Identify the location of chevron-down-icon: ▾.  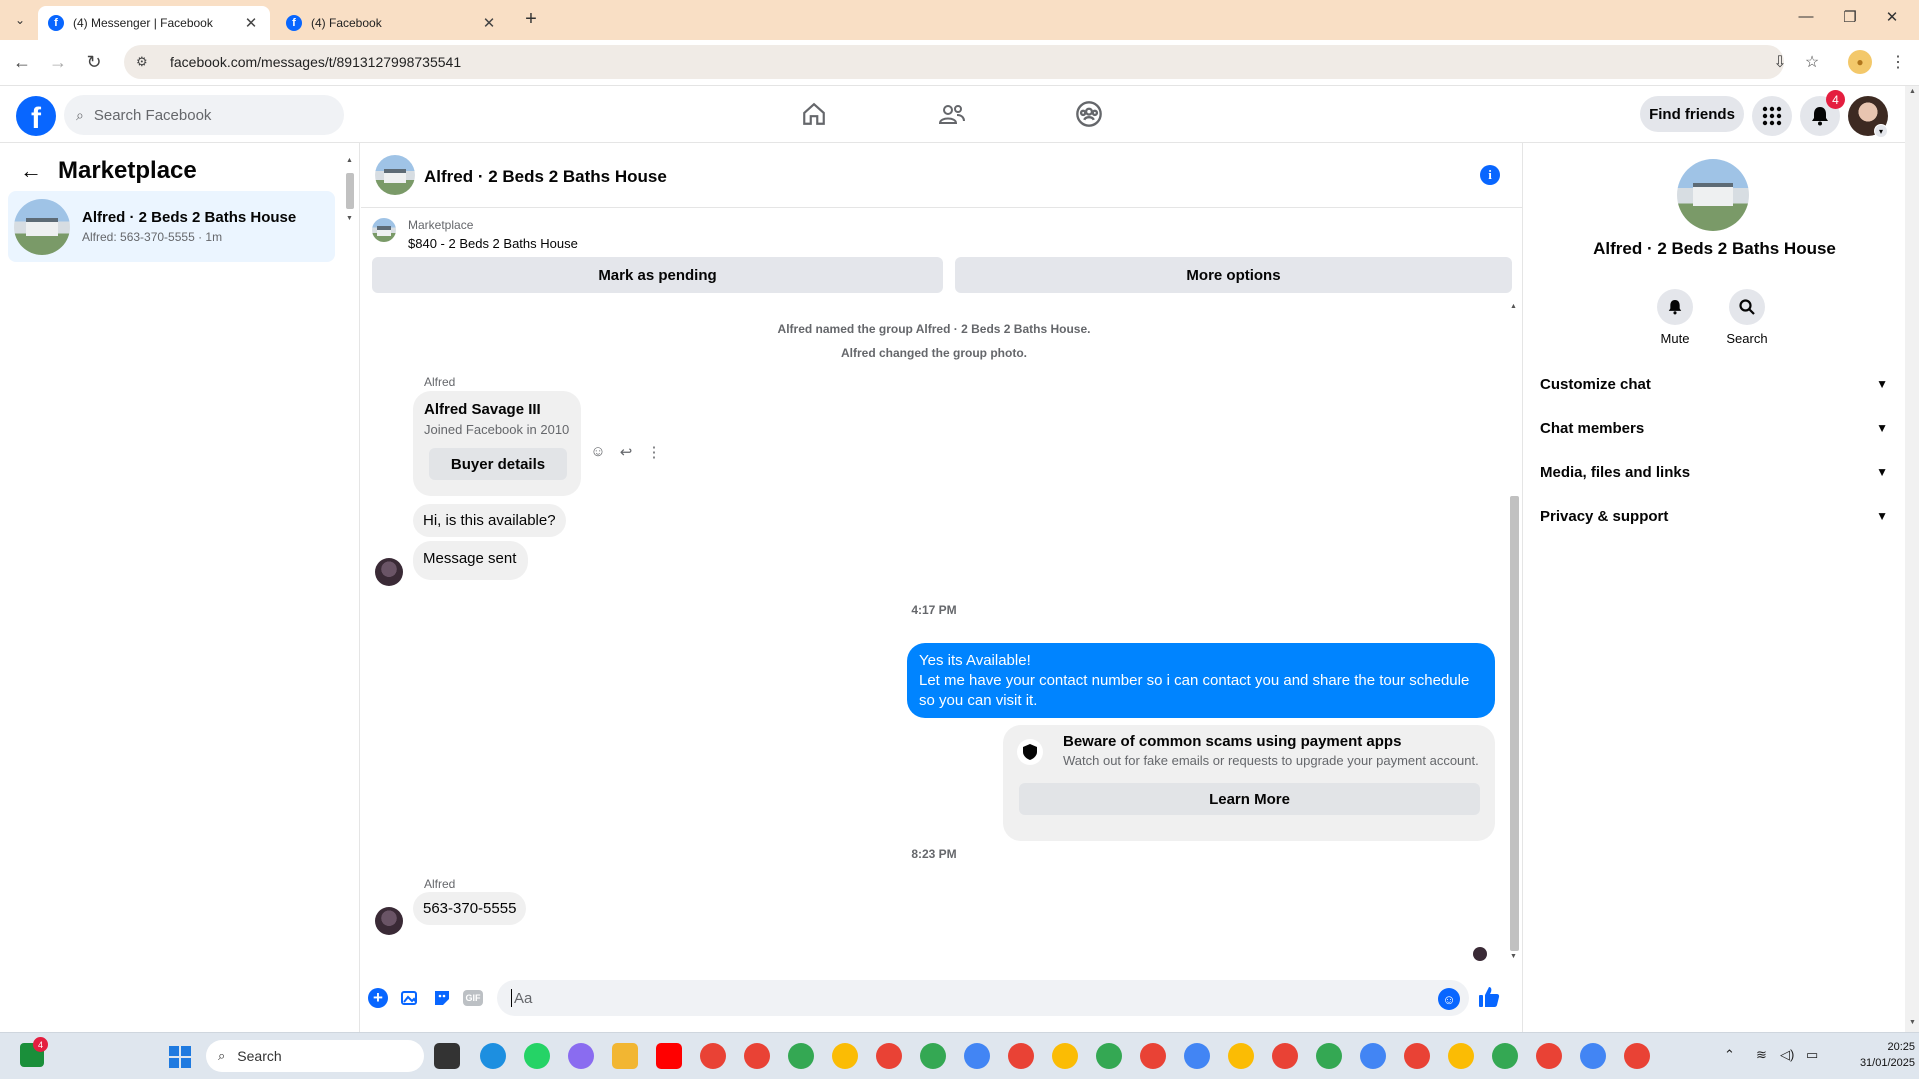
(1881, 131).